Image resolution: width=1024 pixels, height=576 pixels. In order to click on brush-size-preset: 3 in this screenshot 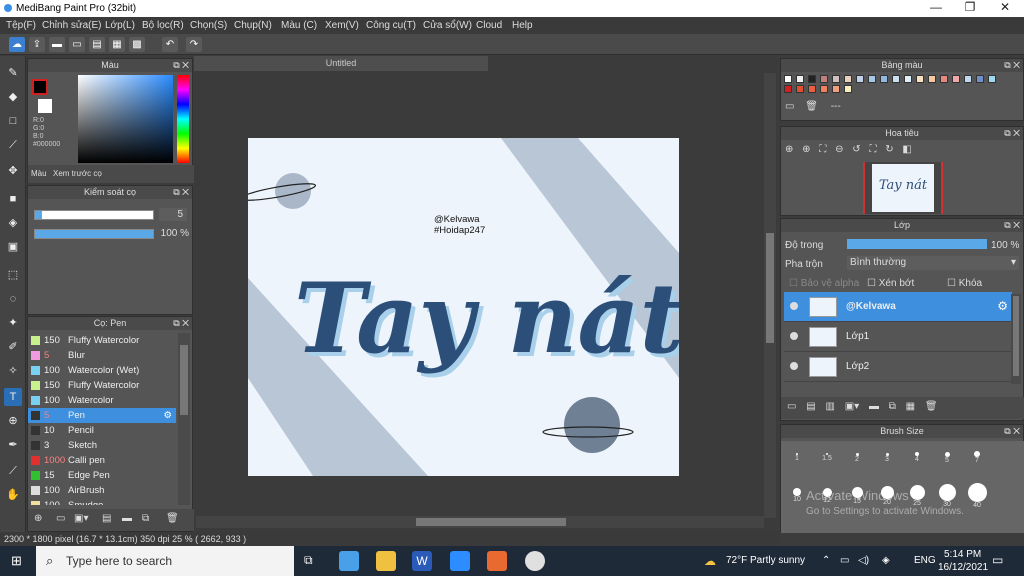, I will do `click(887, 454)`.